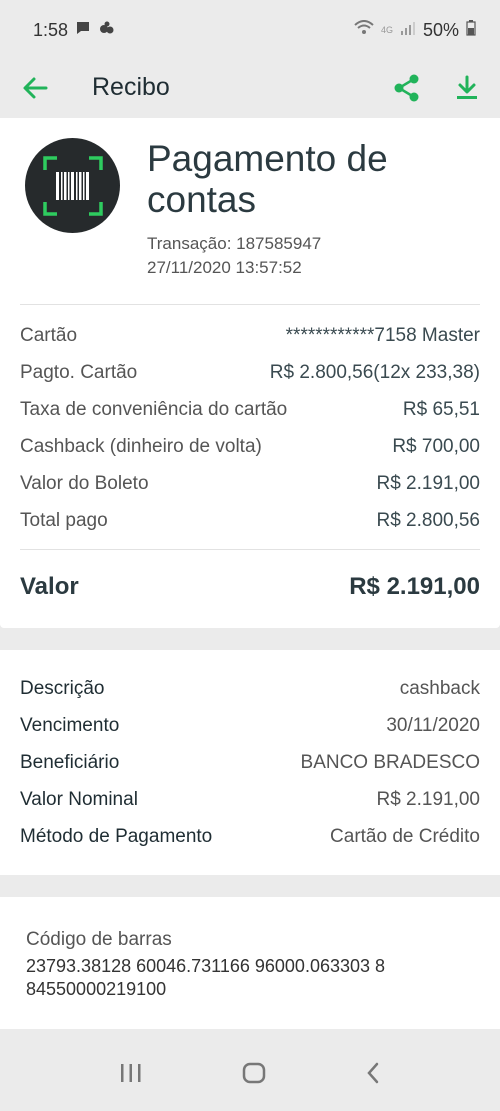  What do you see at coordinates (374, 372) in the screenshot?
I see `detail-value: R$ 2.800,56(12x 233,38)` at bounding box center [374, 372].